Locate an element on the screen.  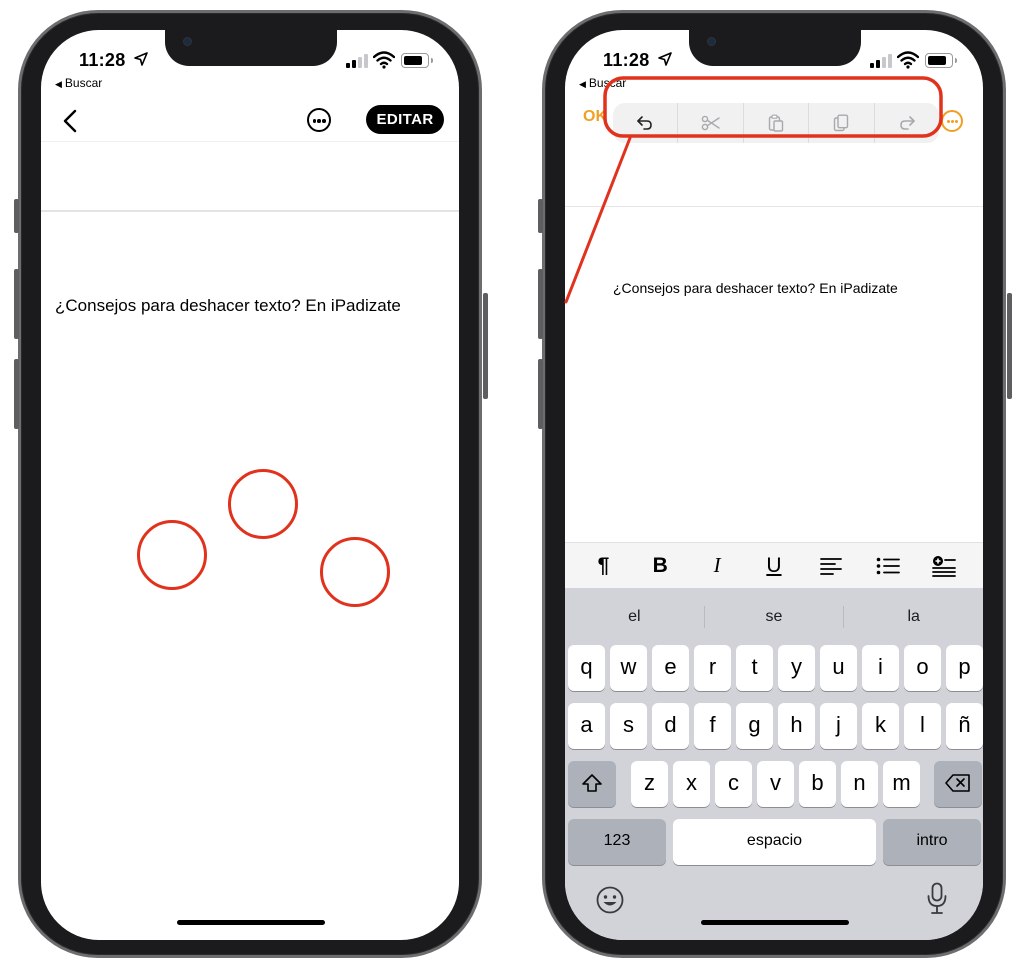
annotation-highlight-box is located at coordinates (773, 107).